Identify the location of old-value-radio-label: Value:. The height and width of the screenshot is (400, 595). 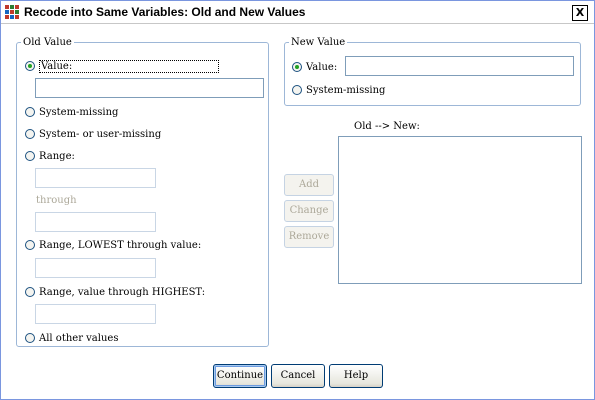
(129, 66).